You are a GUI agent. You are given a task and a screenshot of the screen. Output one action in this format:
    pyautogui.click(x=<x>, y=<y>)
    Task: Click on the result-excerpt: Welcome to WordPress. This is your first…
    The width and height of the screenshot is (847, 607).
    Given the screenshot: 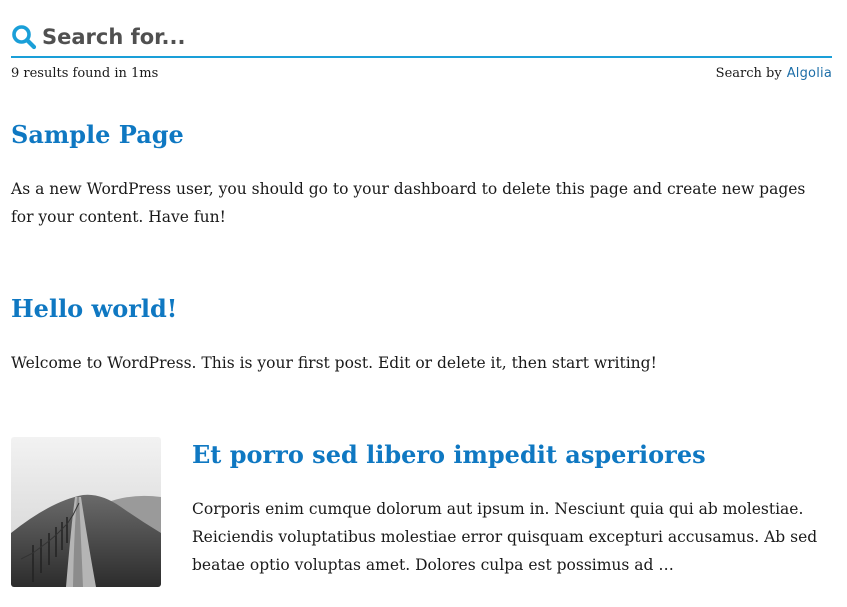 What is the action you would take?
    pyautogui.click(x=334, y=363)
    